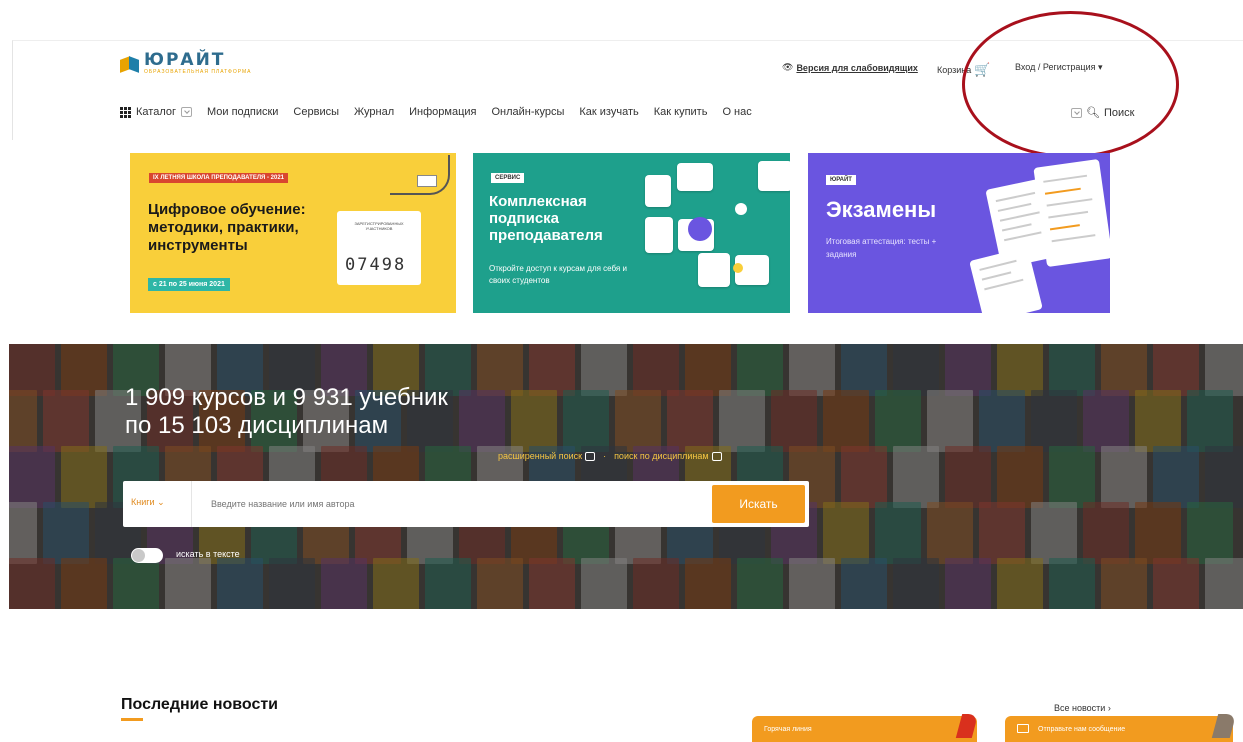 The width and height of the screenshot is (1243, 742). What do you see at coordinates (200, 704) in the screenshot?
I see `news-heading: Последние новости` at bounding box center [200, 704].